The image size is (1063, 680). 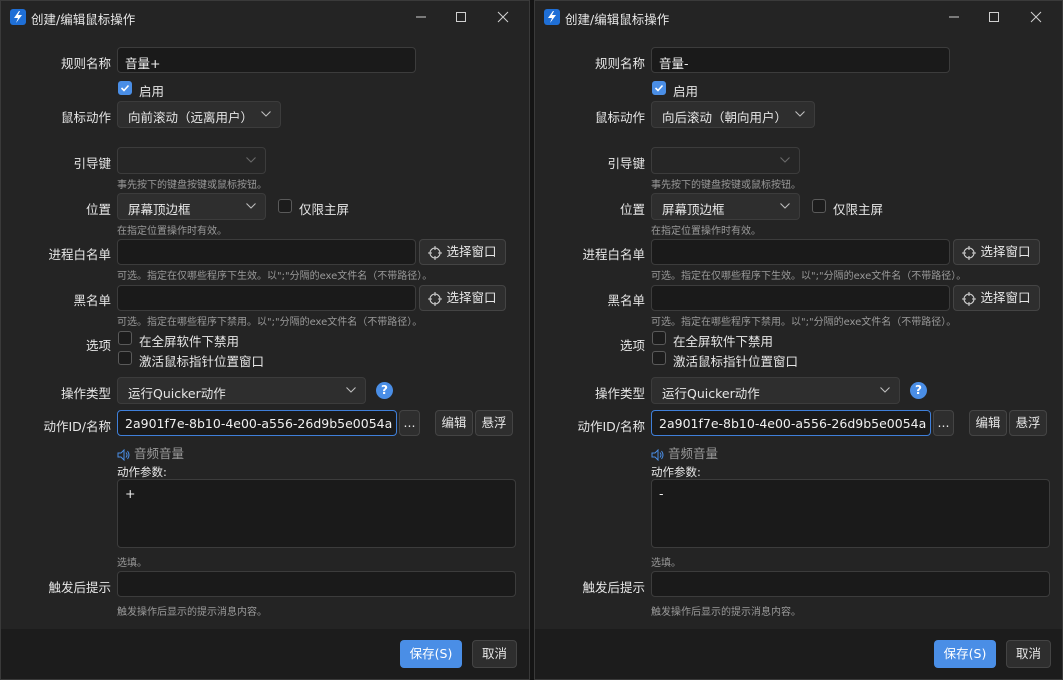 I want to click on leader-key-label: 引导键, so click(x=626, y=163).